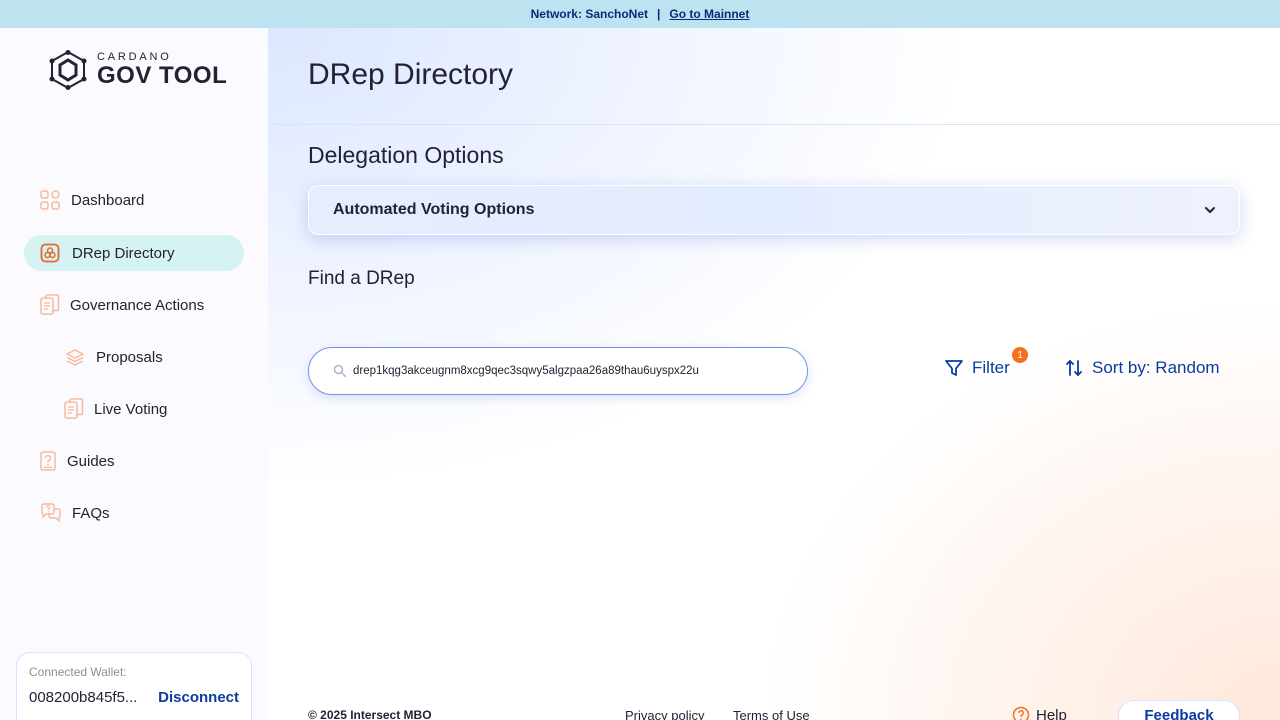 This screenshot has height=720, width=1280. What do you see at coordinates (129, 357) in the screenshot?
I see `sidebar-item-label: Proposals` at bounding box center [129, 357].